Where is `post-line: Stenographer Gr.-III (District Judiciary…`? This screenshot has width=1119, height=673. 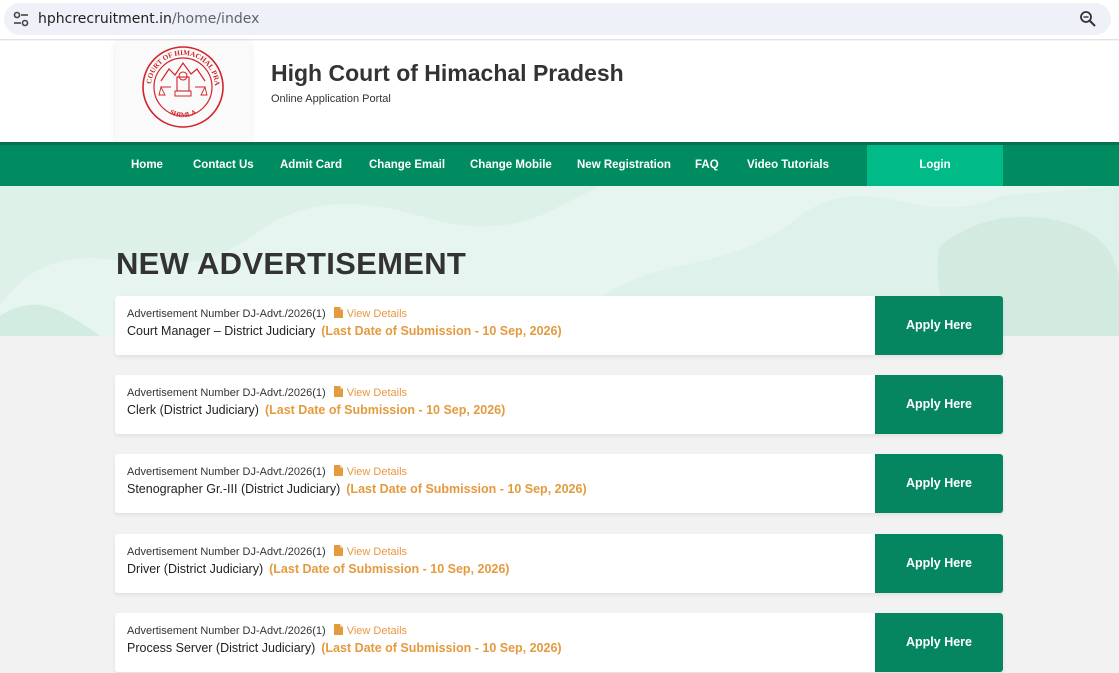
post-line: Stenographer Gr.-III (District Judiciary… is located at coordinates (357, 489).